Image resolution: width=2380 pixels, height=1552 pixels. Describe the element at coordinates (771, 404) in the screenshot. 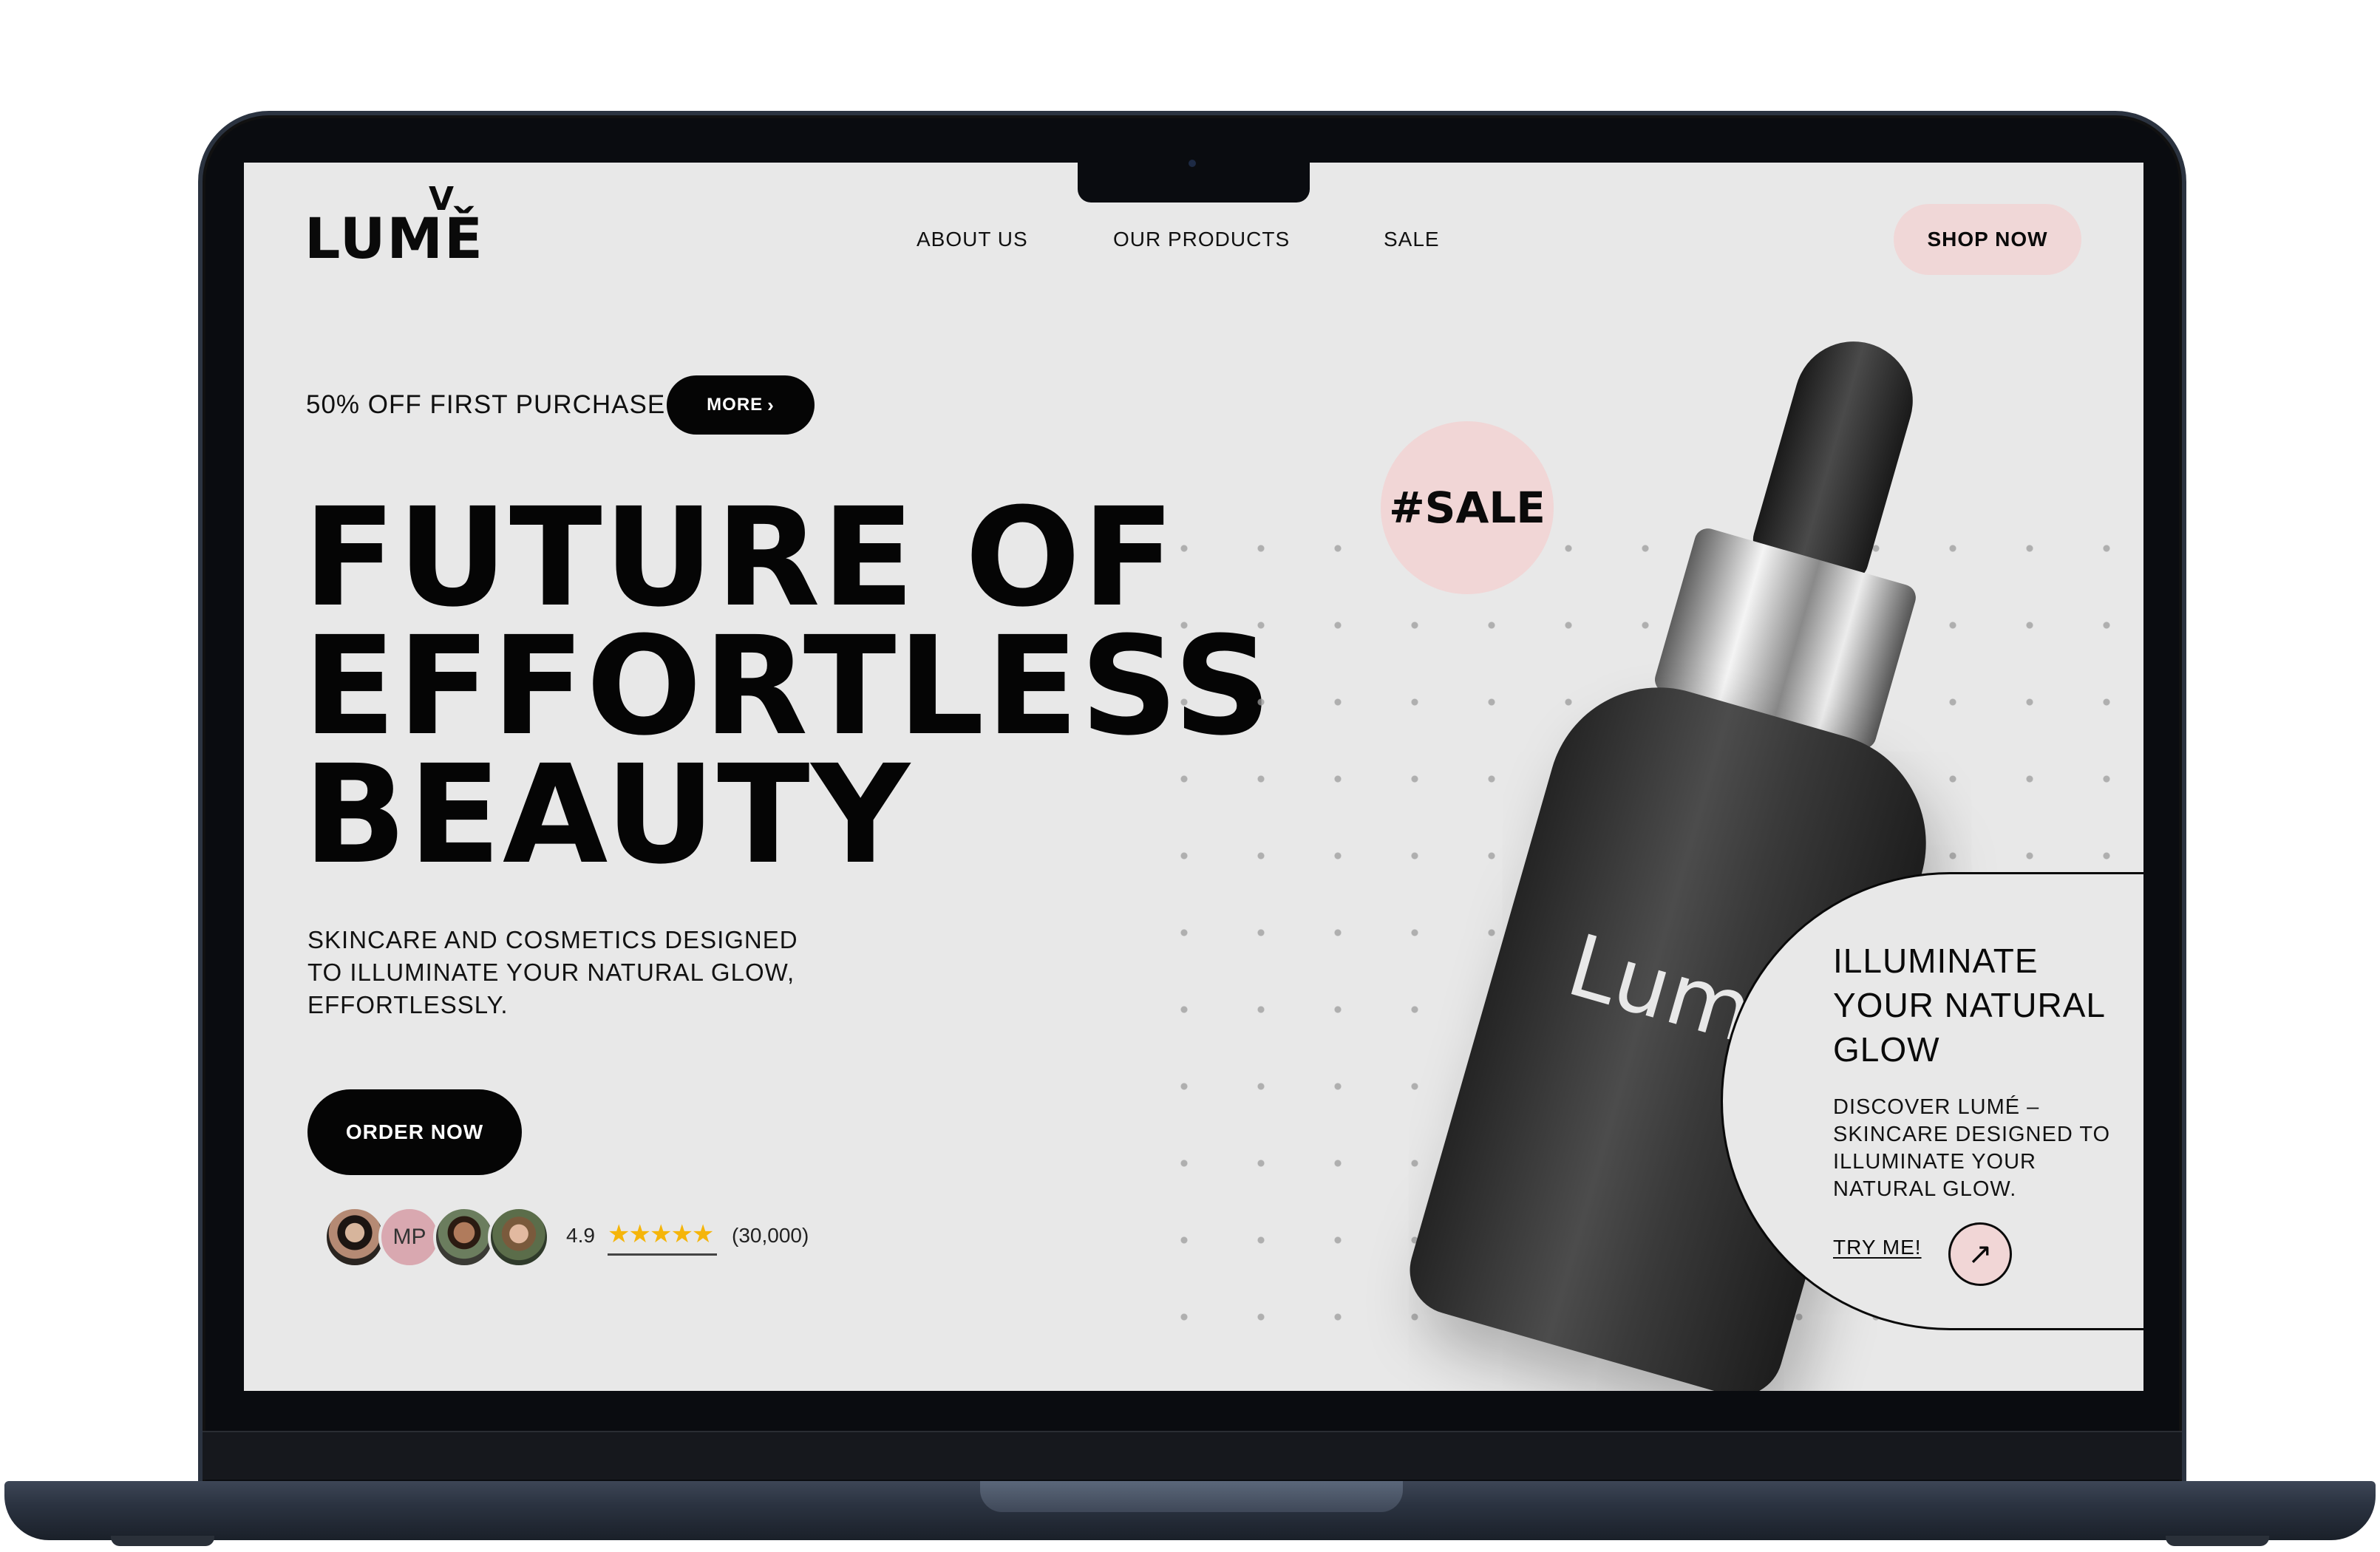

I see `chevron-right-icon: ›` at that location.